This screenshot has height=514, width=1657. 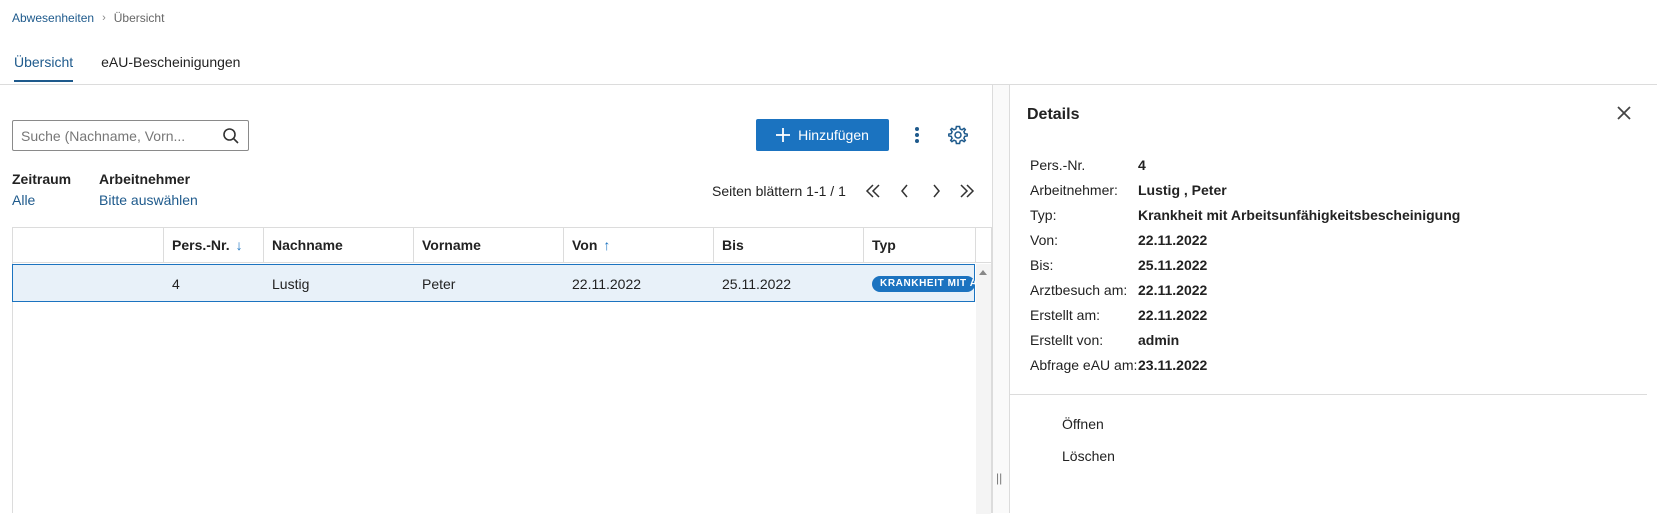 I want to click on tab-uebersicht: Übersicht, so click(x=43, y=65).